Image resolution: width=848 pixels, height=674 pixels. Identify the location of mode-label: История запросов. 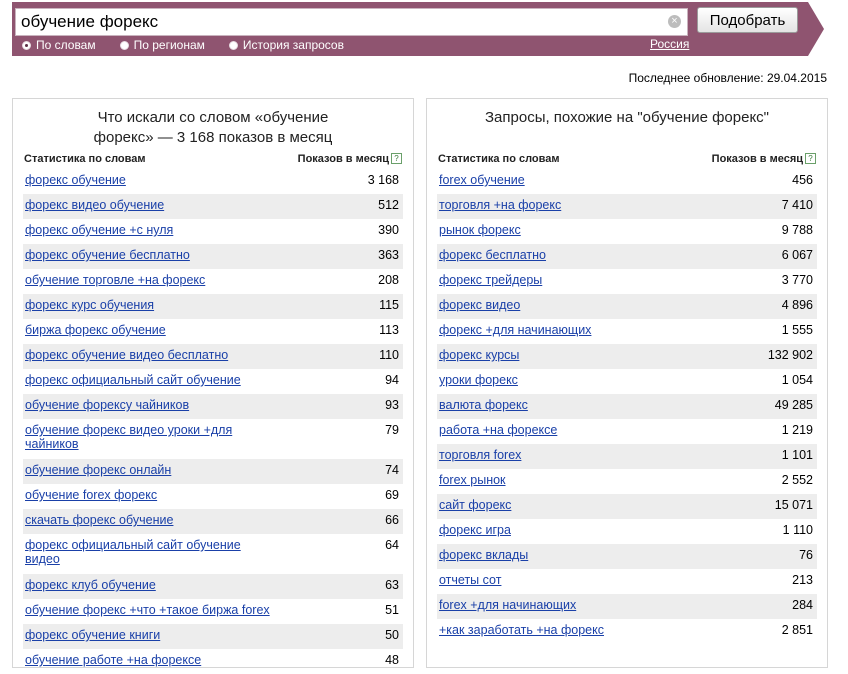
(293, 45).